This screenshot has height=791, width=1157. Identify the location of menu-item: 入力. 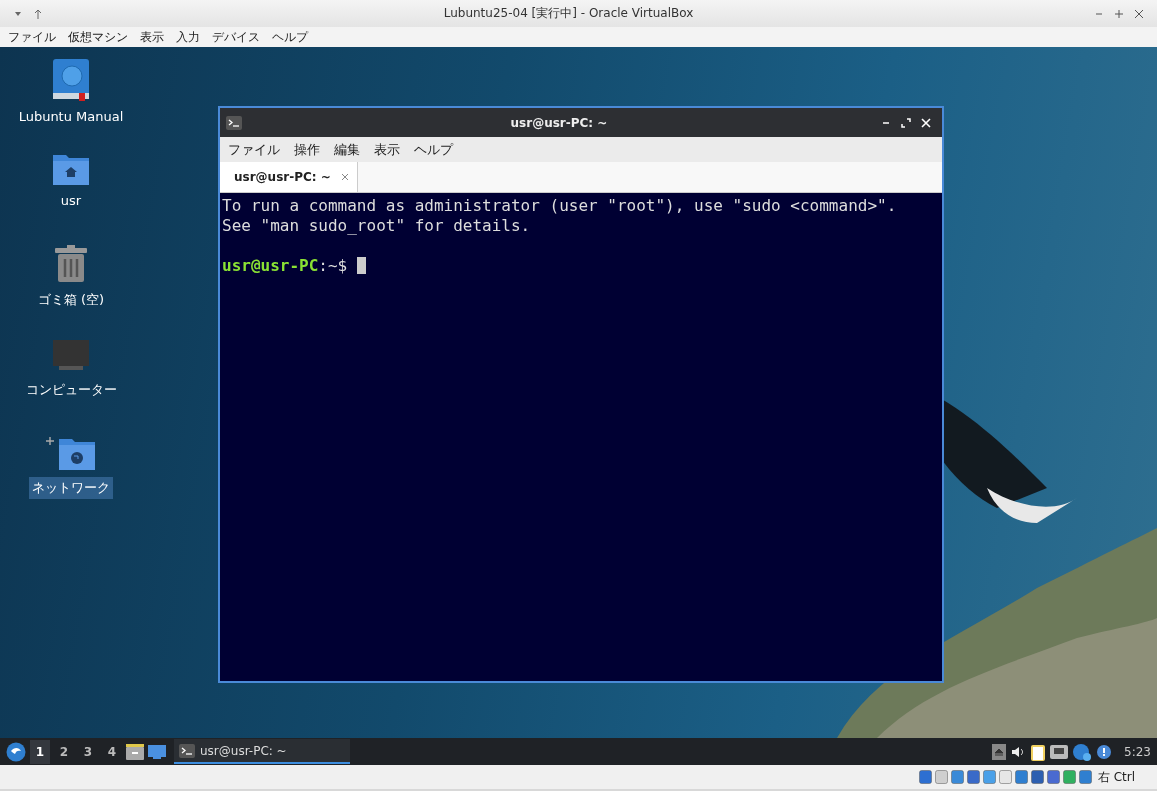
(188, 37).